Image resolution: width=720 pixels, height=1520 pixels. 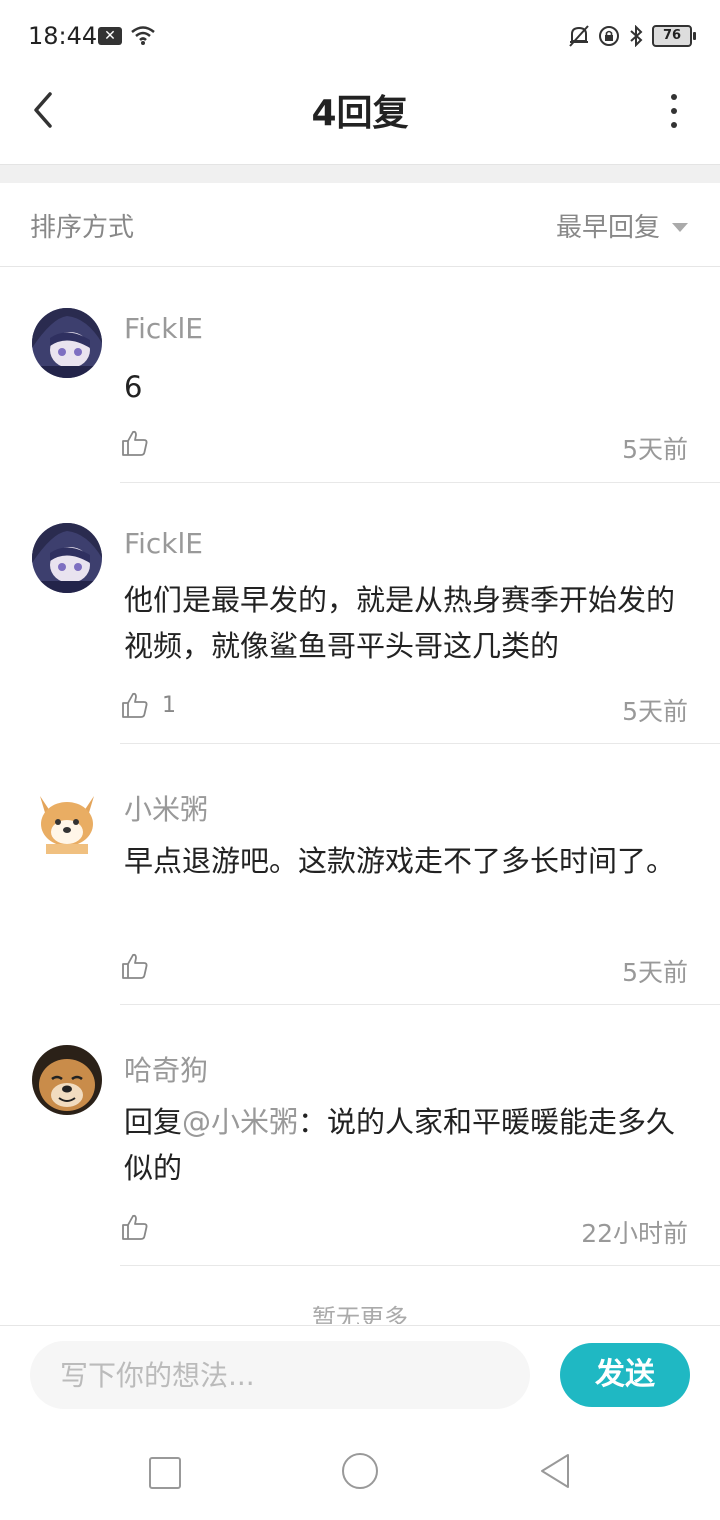 I want to click on comment-text: 回复@小米粥：说的人家和平暖暖能走多久似的, so click(x=407, y=1145).